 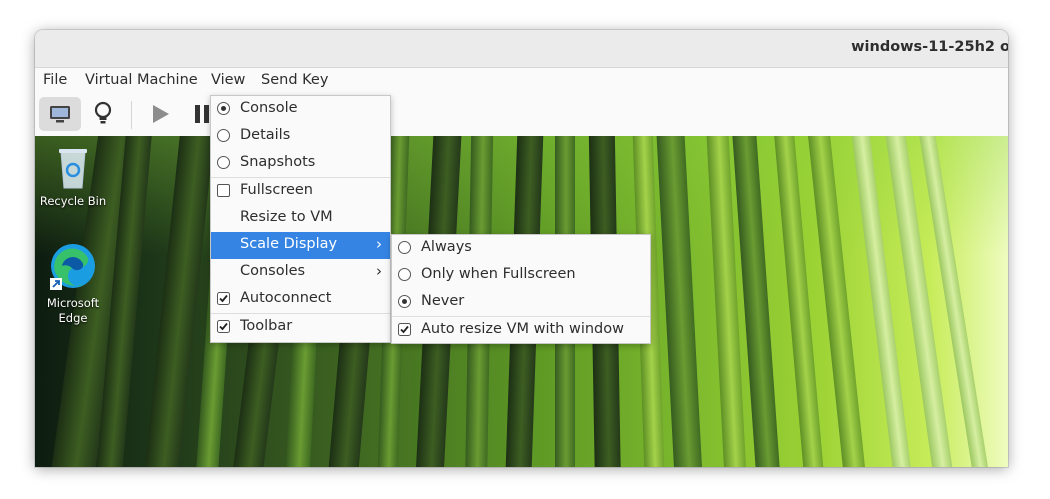 I want to click on menu-item-resize-to-vm: Resize to VM, so click(x=300, y=218).